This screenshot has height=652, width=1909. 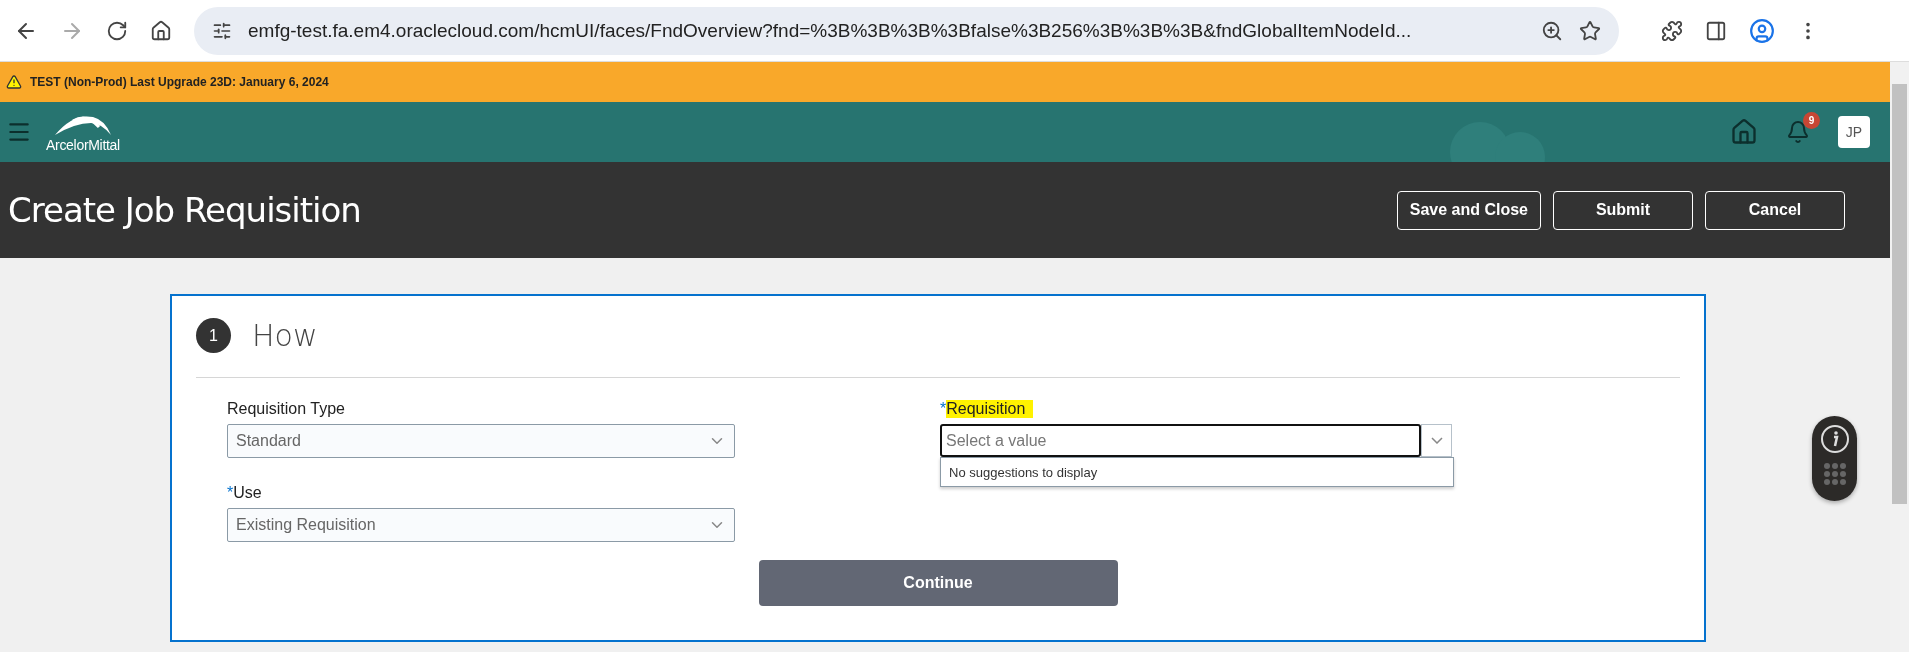 I want to click on banner-text: TEST (Non-Prod) Last Upgrade 23D: January 6, 2024, so click(x=179, y=82).